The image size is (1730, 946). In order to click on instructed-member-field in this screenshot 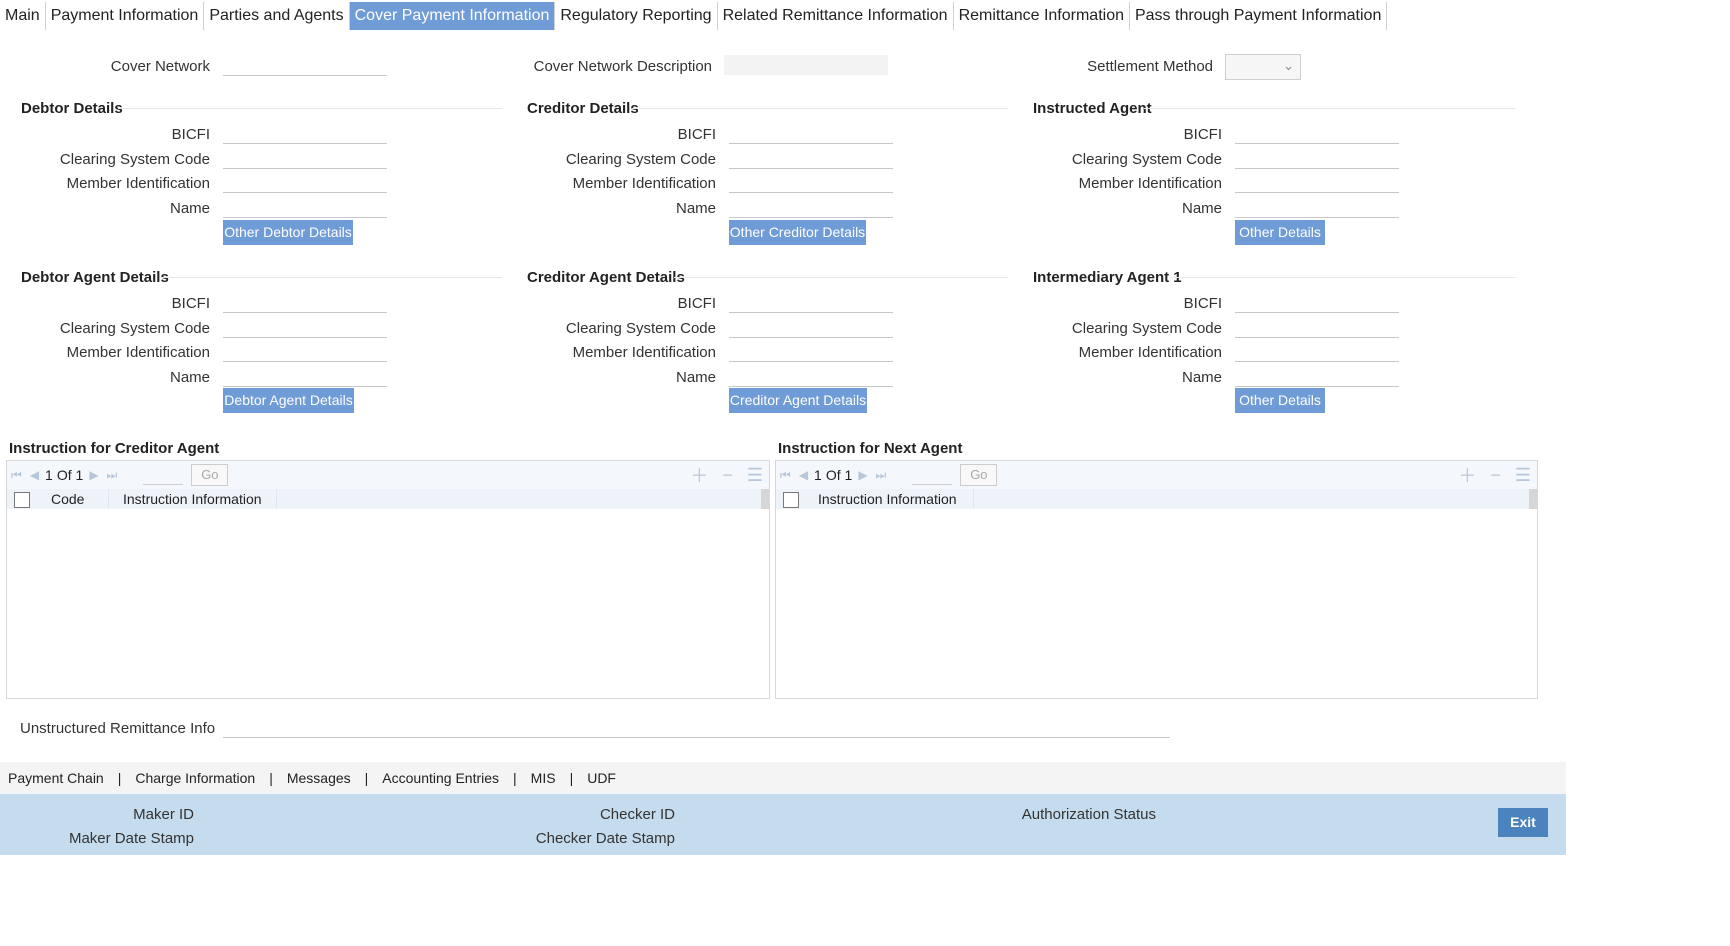, I will do `click(1317, 183)`.